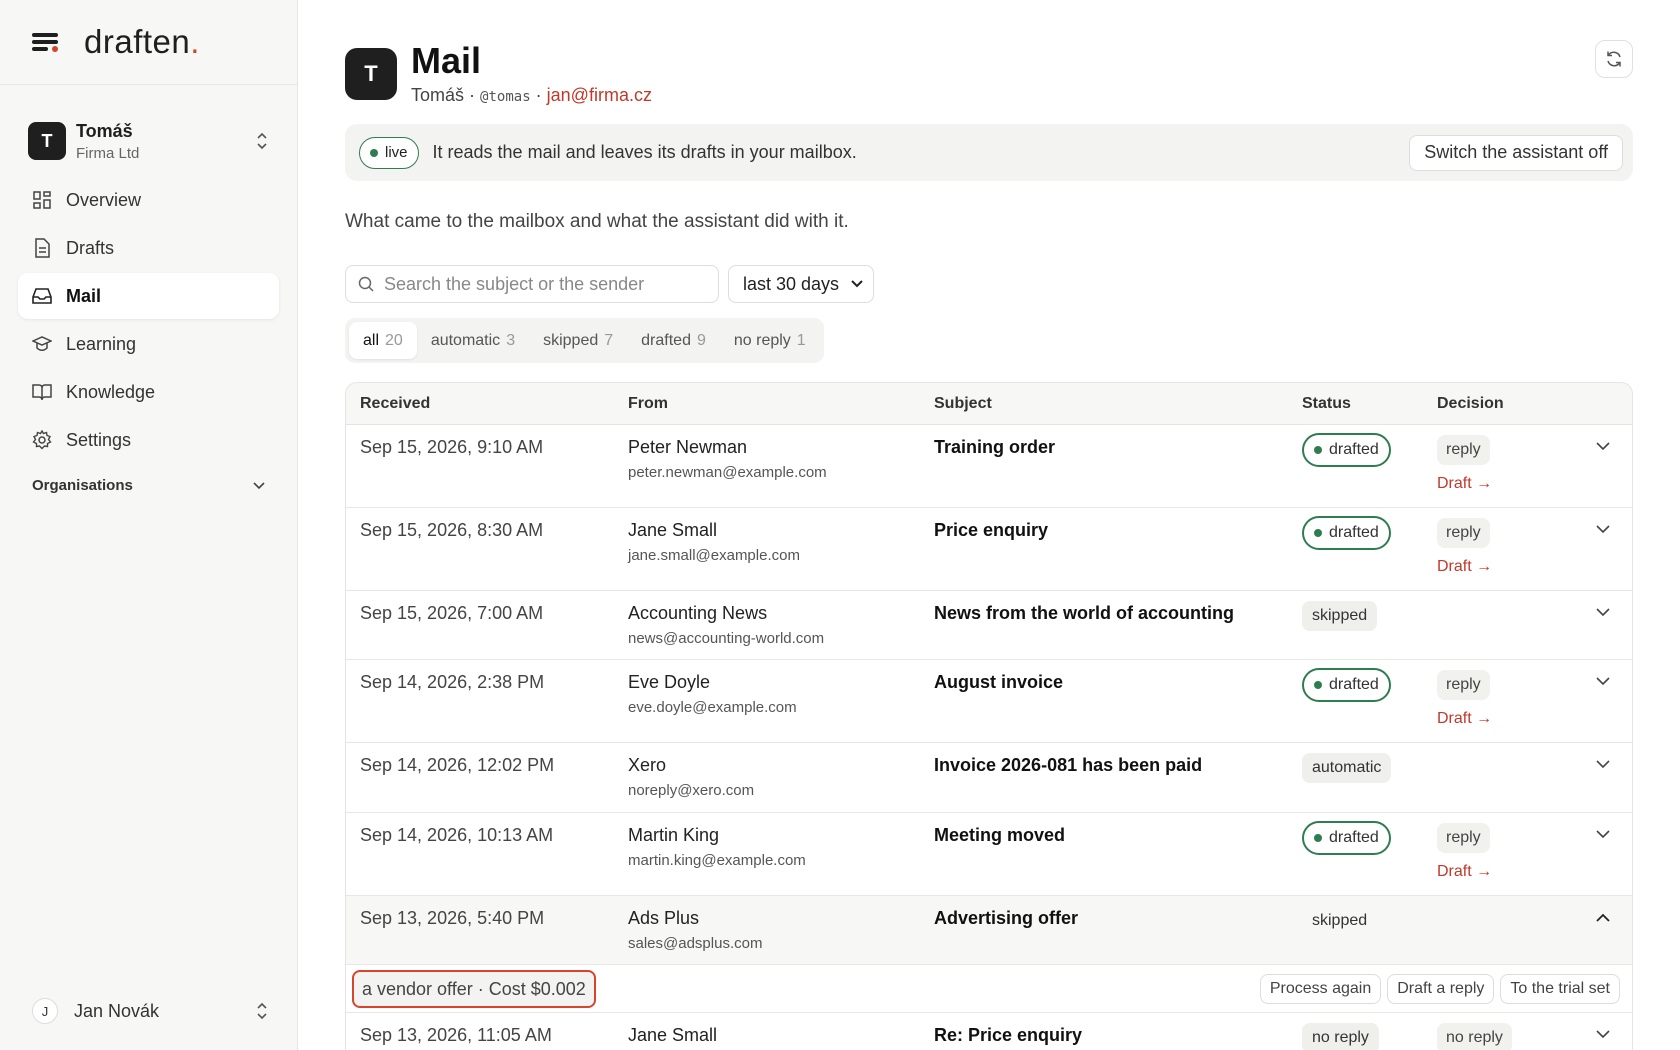  I want to click on sidebar-item-overview: Overview, so click(148, 200).